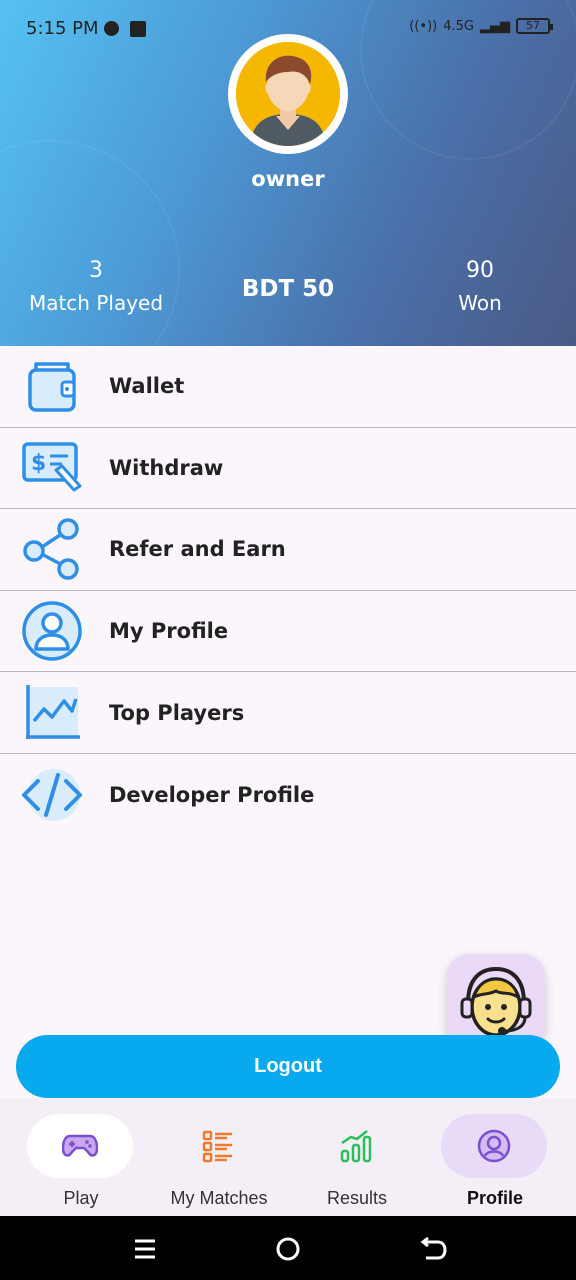 The width and height of the screenshot is (576, 1280). Describe the element at coordinates (145, 1249) in the screenshot. I see `recents-icon` at that location.